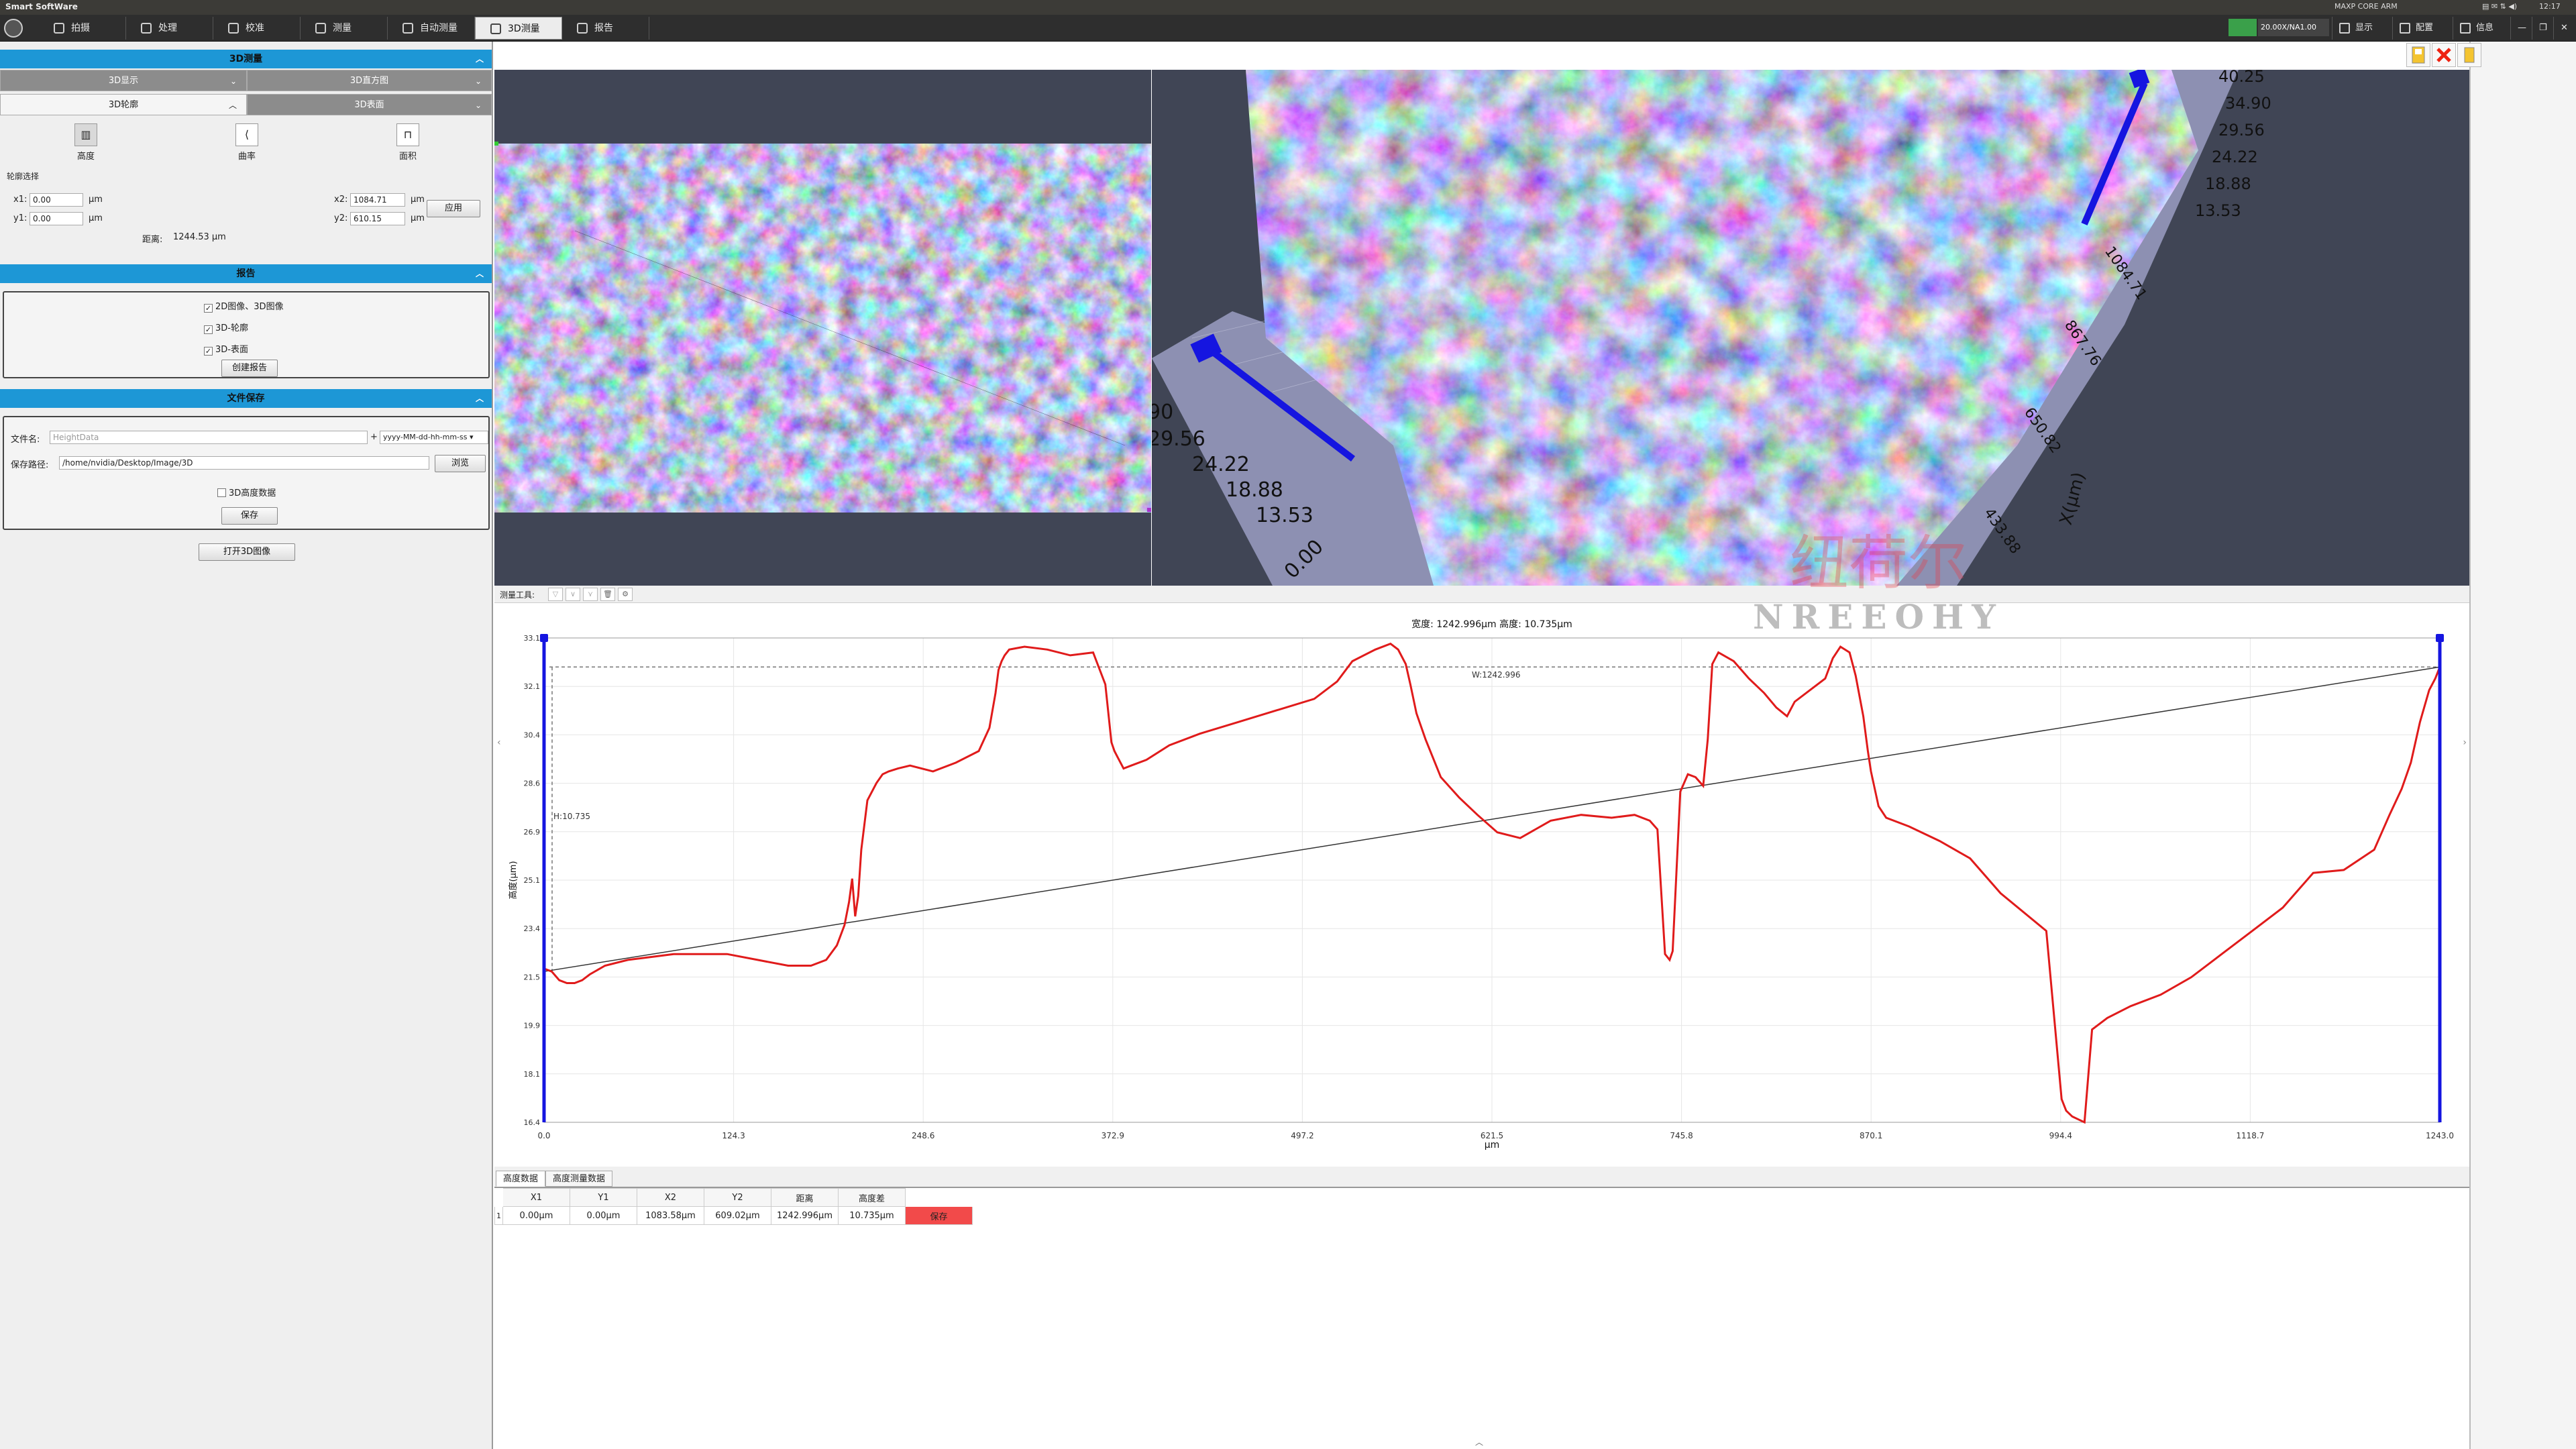 Image resolution: width=2576 pixels, height=1449 pixels. What do you see at coordinates (573, 594) in the screenshot?
I see `tool-valley-icon: ∨` at bounding box center [573, 594].